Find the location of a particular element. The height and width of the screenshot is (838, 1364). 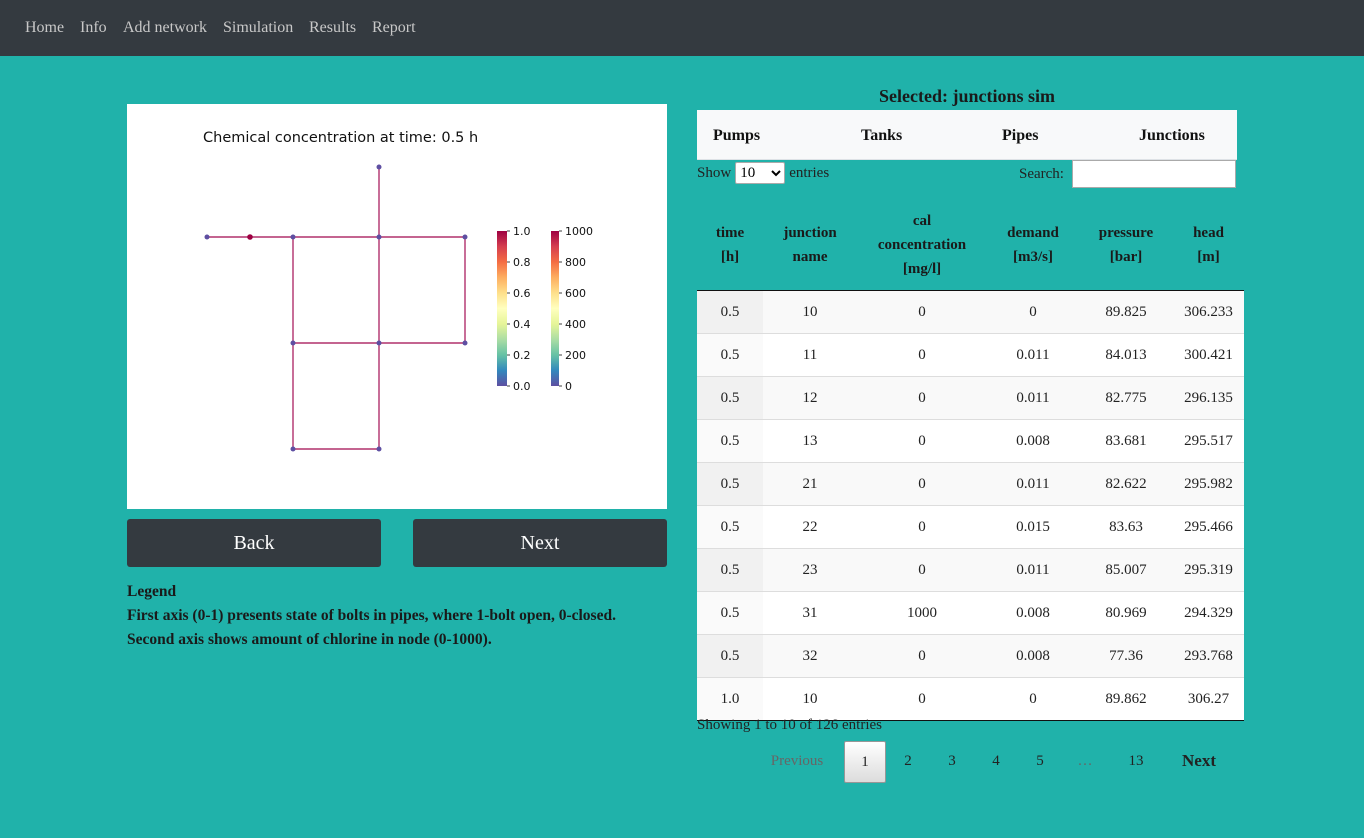

column-header: time [h] is located at coordinates (730, 245).